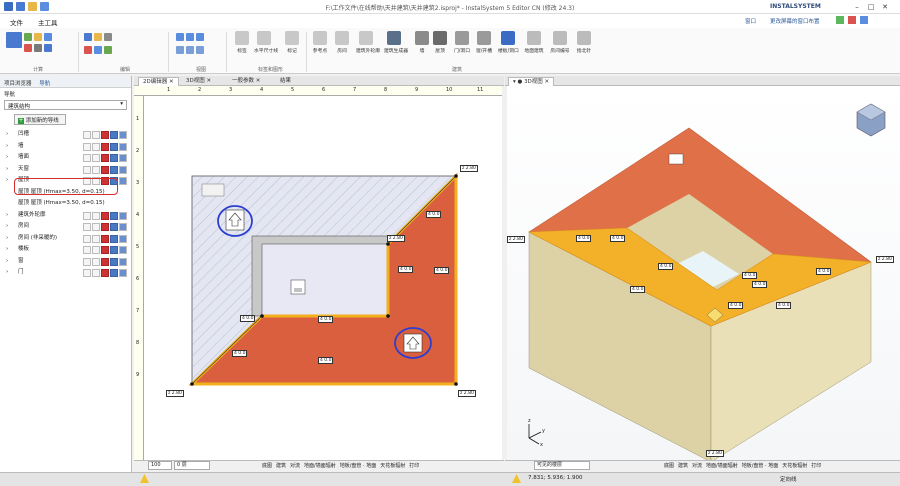 This screenshot has height=486, width=900. What do you see at coordinates (65, 239) in the screenshot?
I see `tree-item: › 房间 (非采暖的)` at bounding box center [65, 239].